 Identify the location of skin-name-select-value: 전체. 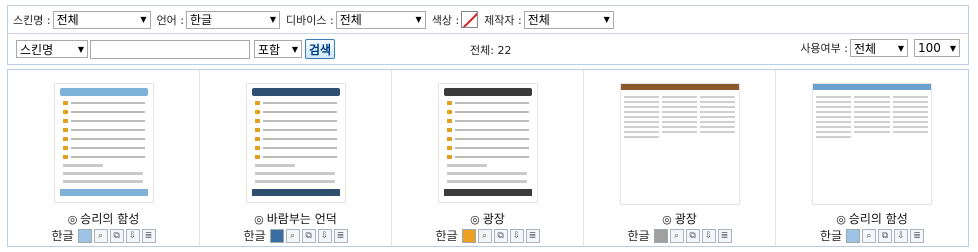
(67, 20).